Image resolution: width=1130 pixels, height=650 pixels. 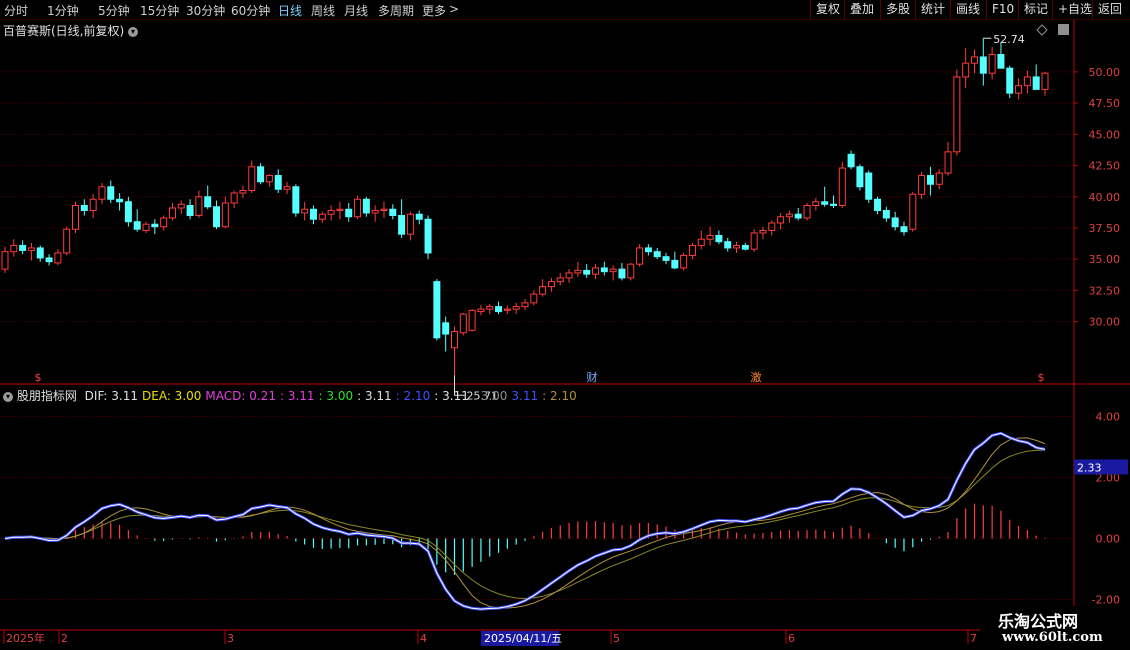 I want to click on diamond-icon, so click(x=1042, y=30).